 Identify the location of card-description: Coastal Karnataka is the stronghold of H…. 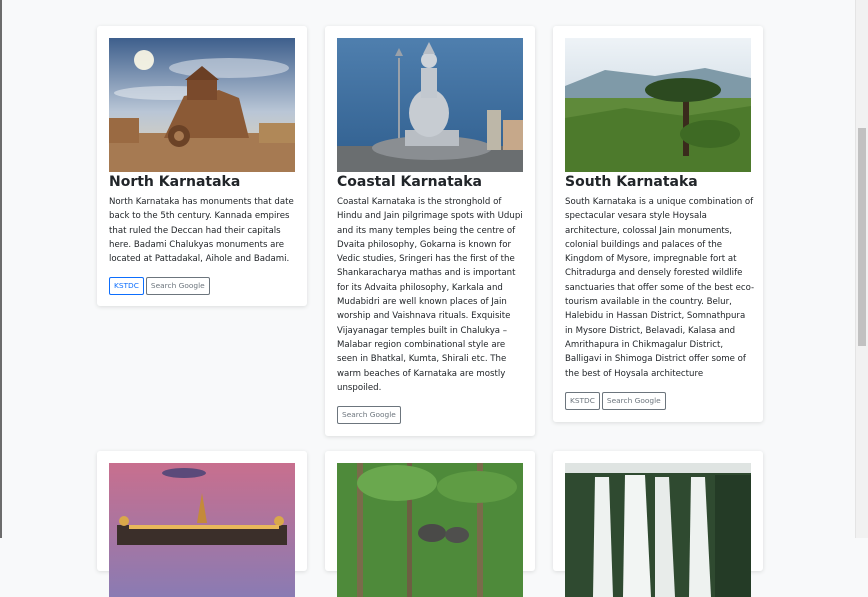
(430, 295).